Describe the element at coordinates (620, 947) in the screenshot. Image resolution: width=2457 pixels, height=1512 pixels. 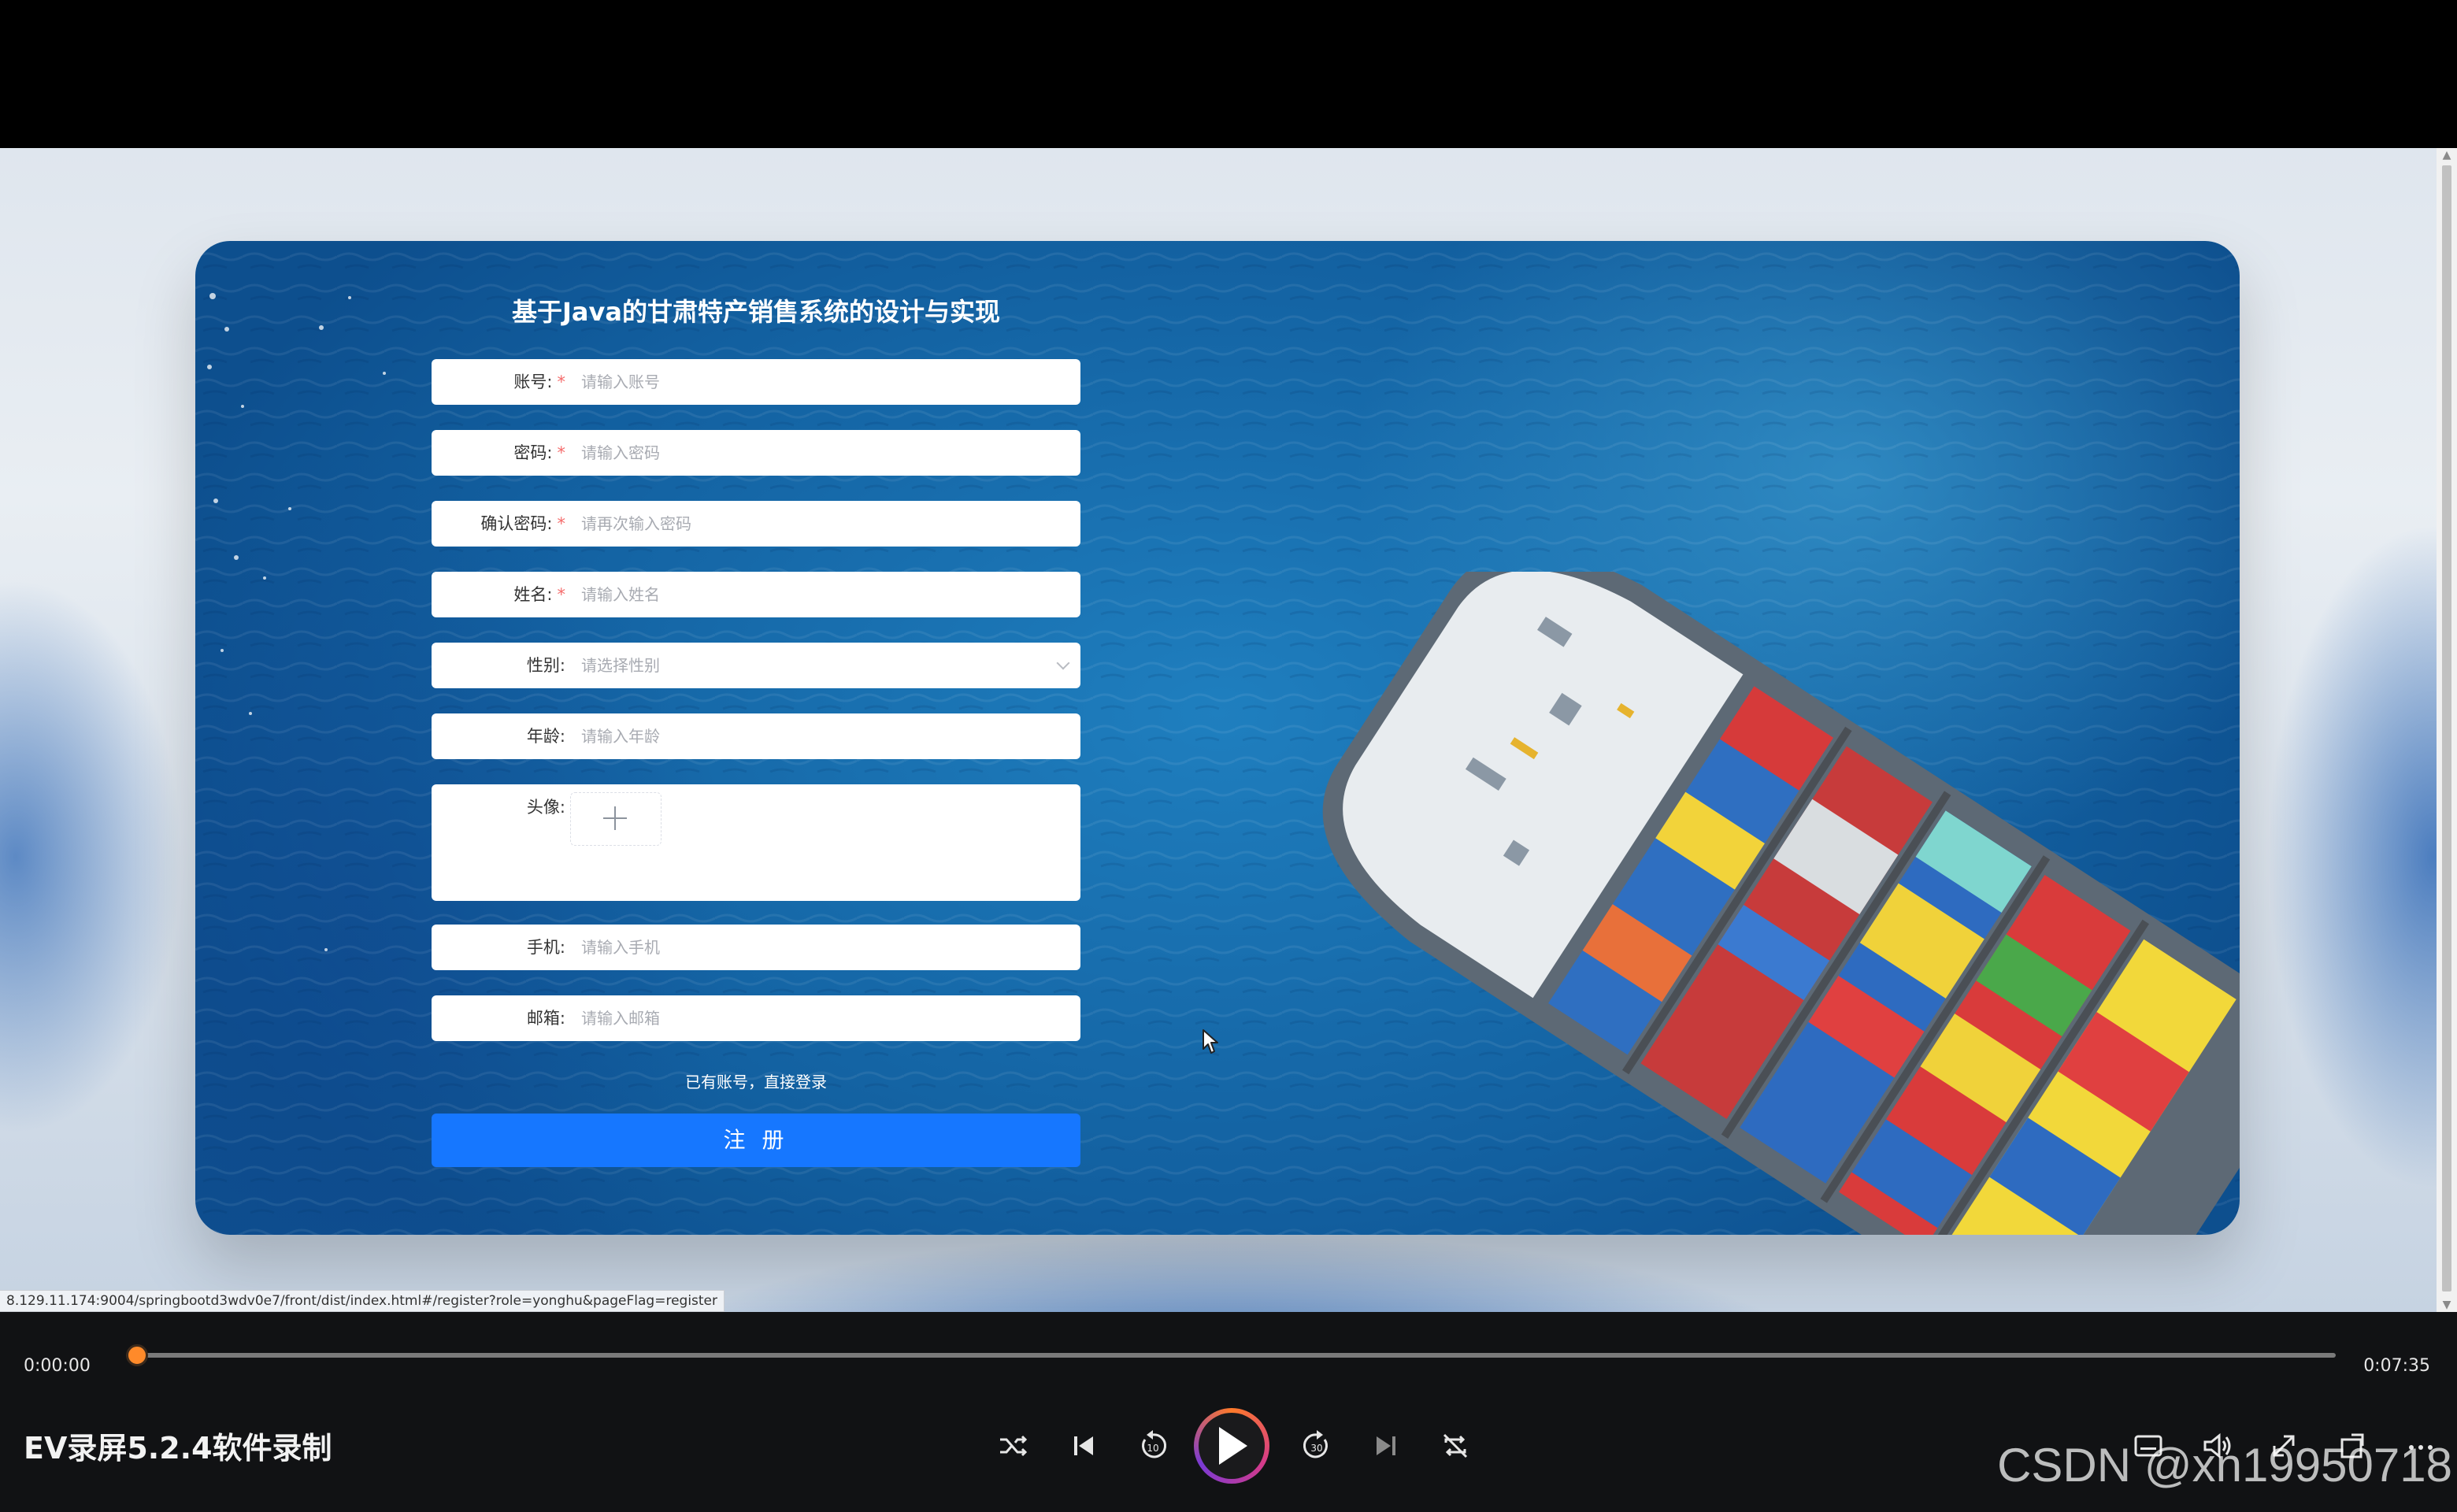
I see `phone-input: 请输入手机` at that location.